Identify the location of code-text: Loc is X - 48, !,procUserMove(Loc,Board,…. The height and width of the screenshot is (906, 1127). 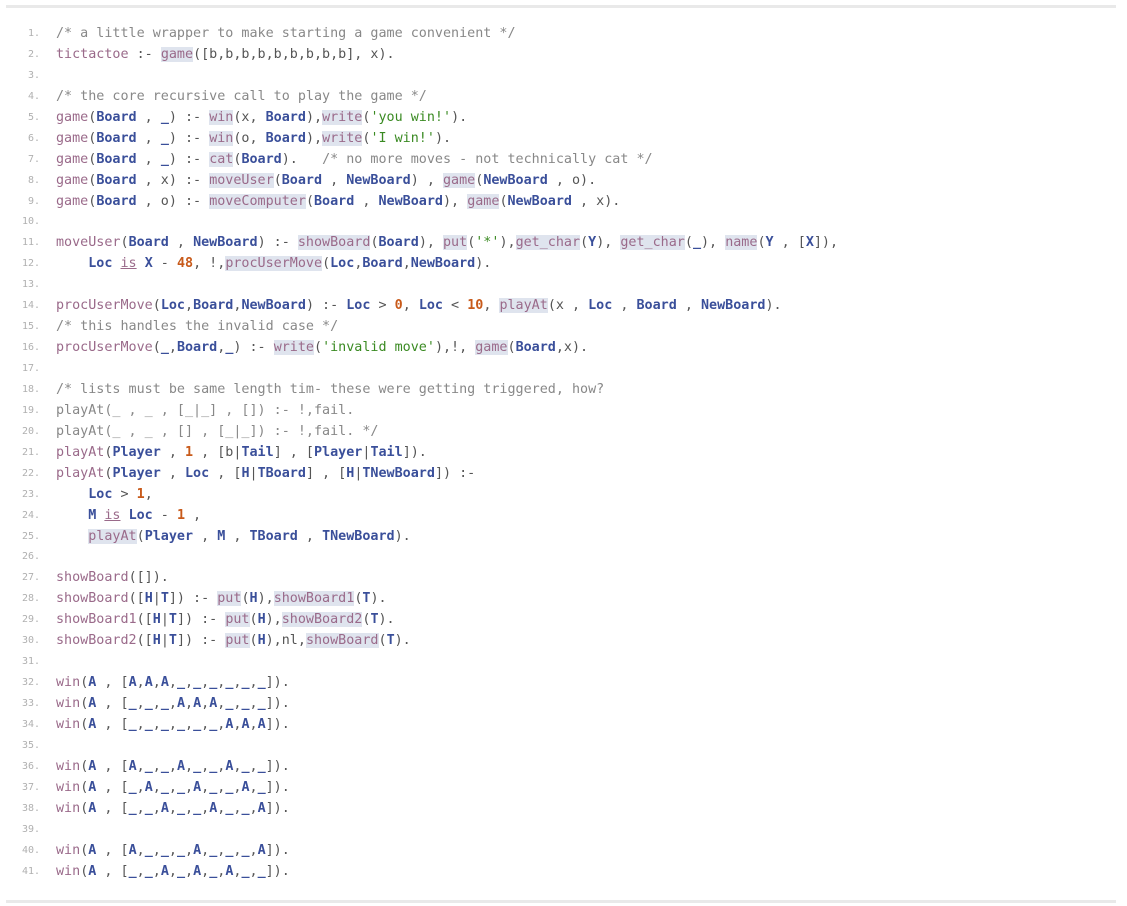
(273, 264).